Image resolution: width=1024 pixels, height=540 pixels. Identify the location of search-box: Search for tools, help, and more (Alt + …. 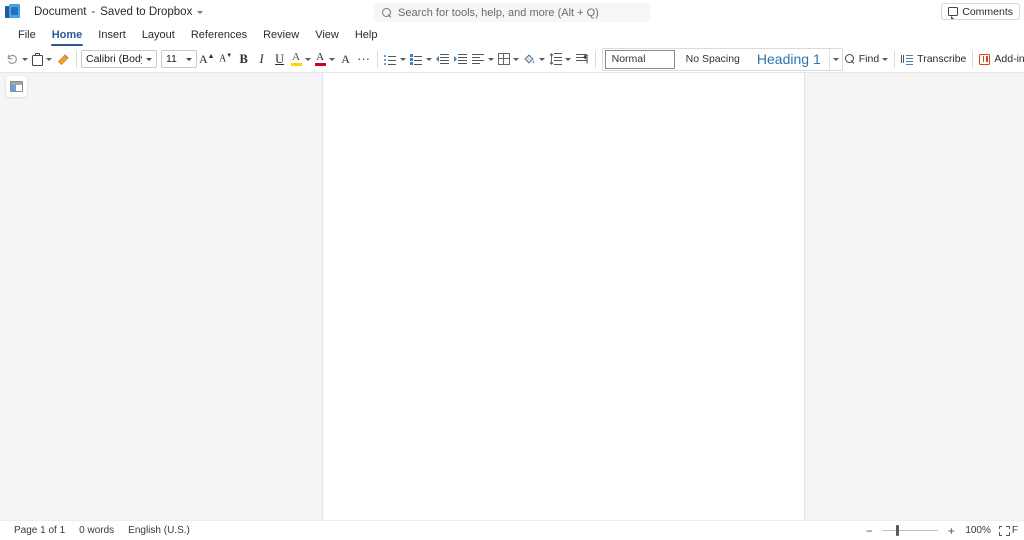
(512, 12).